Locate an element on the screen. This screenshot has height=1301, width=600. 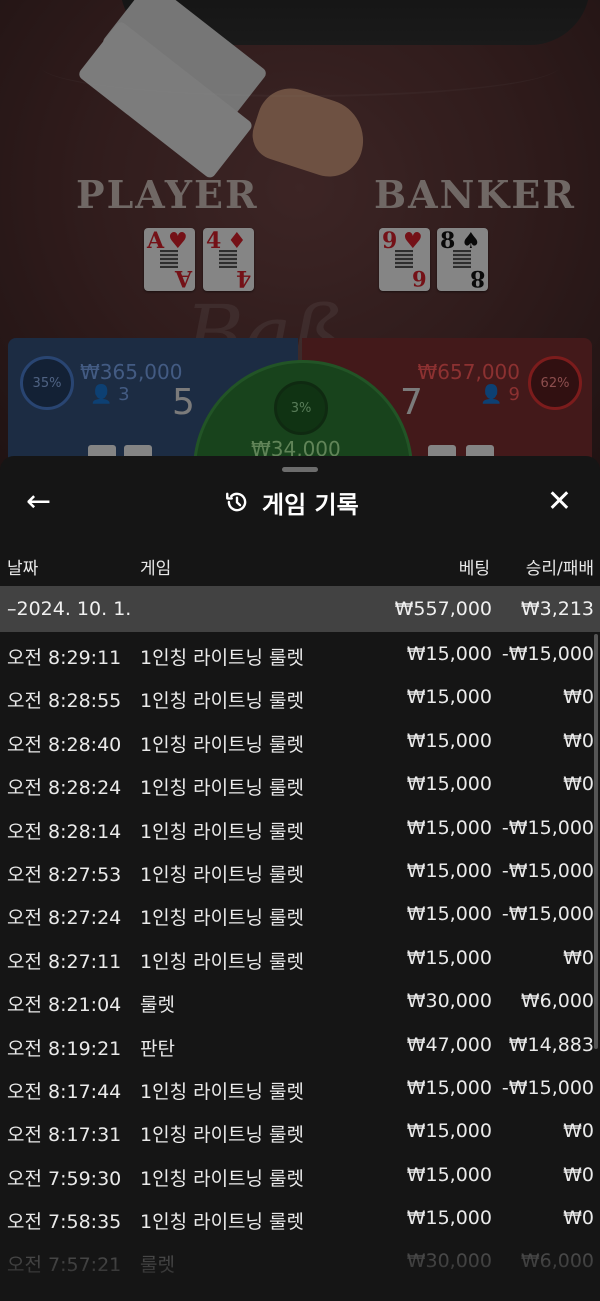
table-row: 오전 8:28:14 1인칭 라이트닝 룰렛 ₩15,000 -₩15,000 is located at coordinates (300, 827).